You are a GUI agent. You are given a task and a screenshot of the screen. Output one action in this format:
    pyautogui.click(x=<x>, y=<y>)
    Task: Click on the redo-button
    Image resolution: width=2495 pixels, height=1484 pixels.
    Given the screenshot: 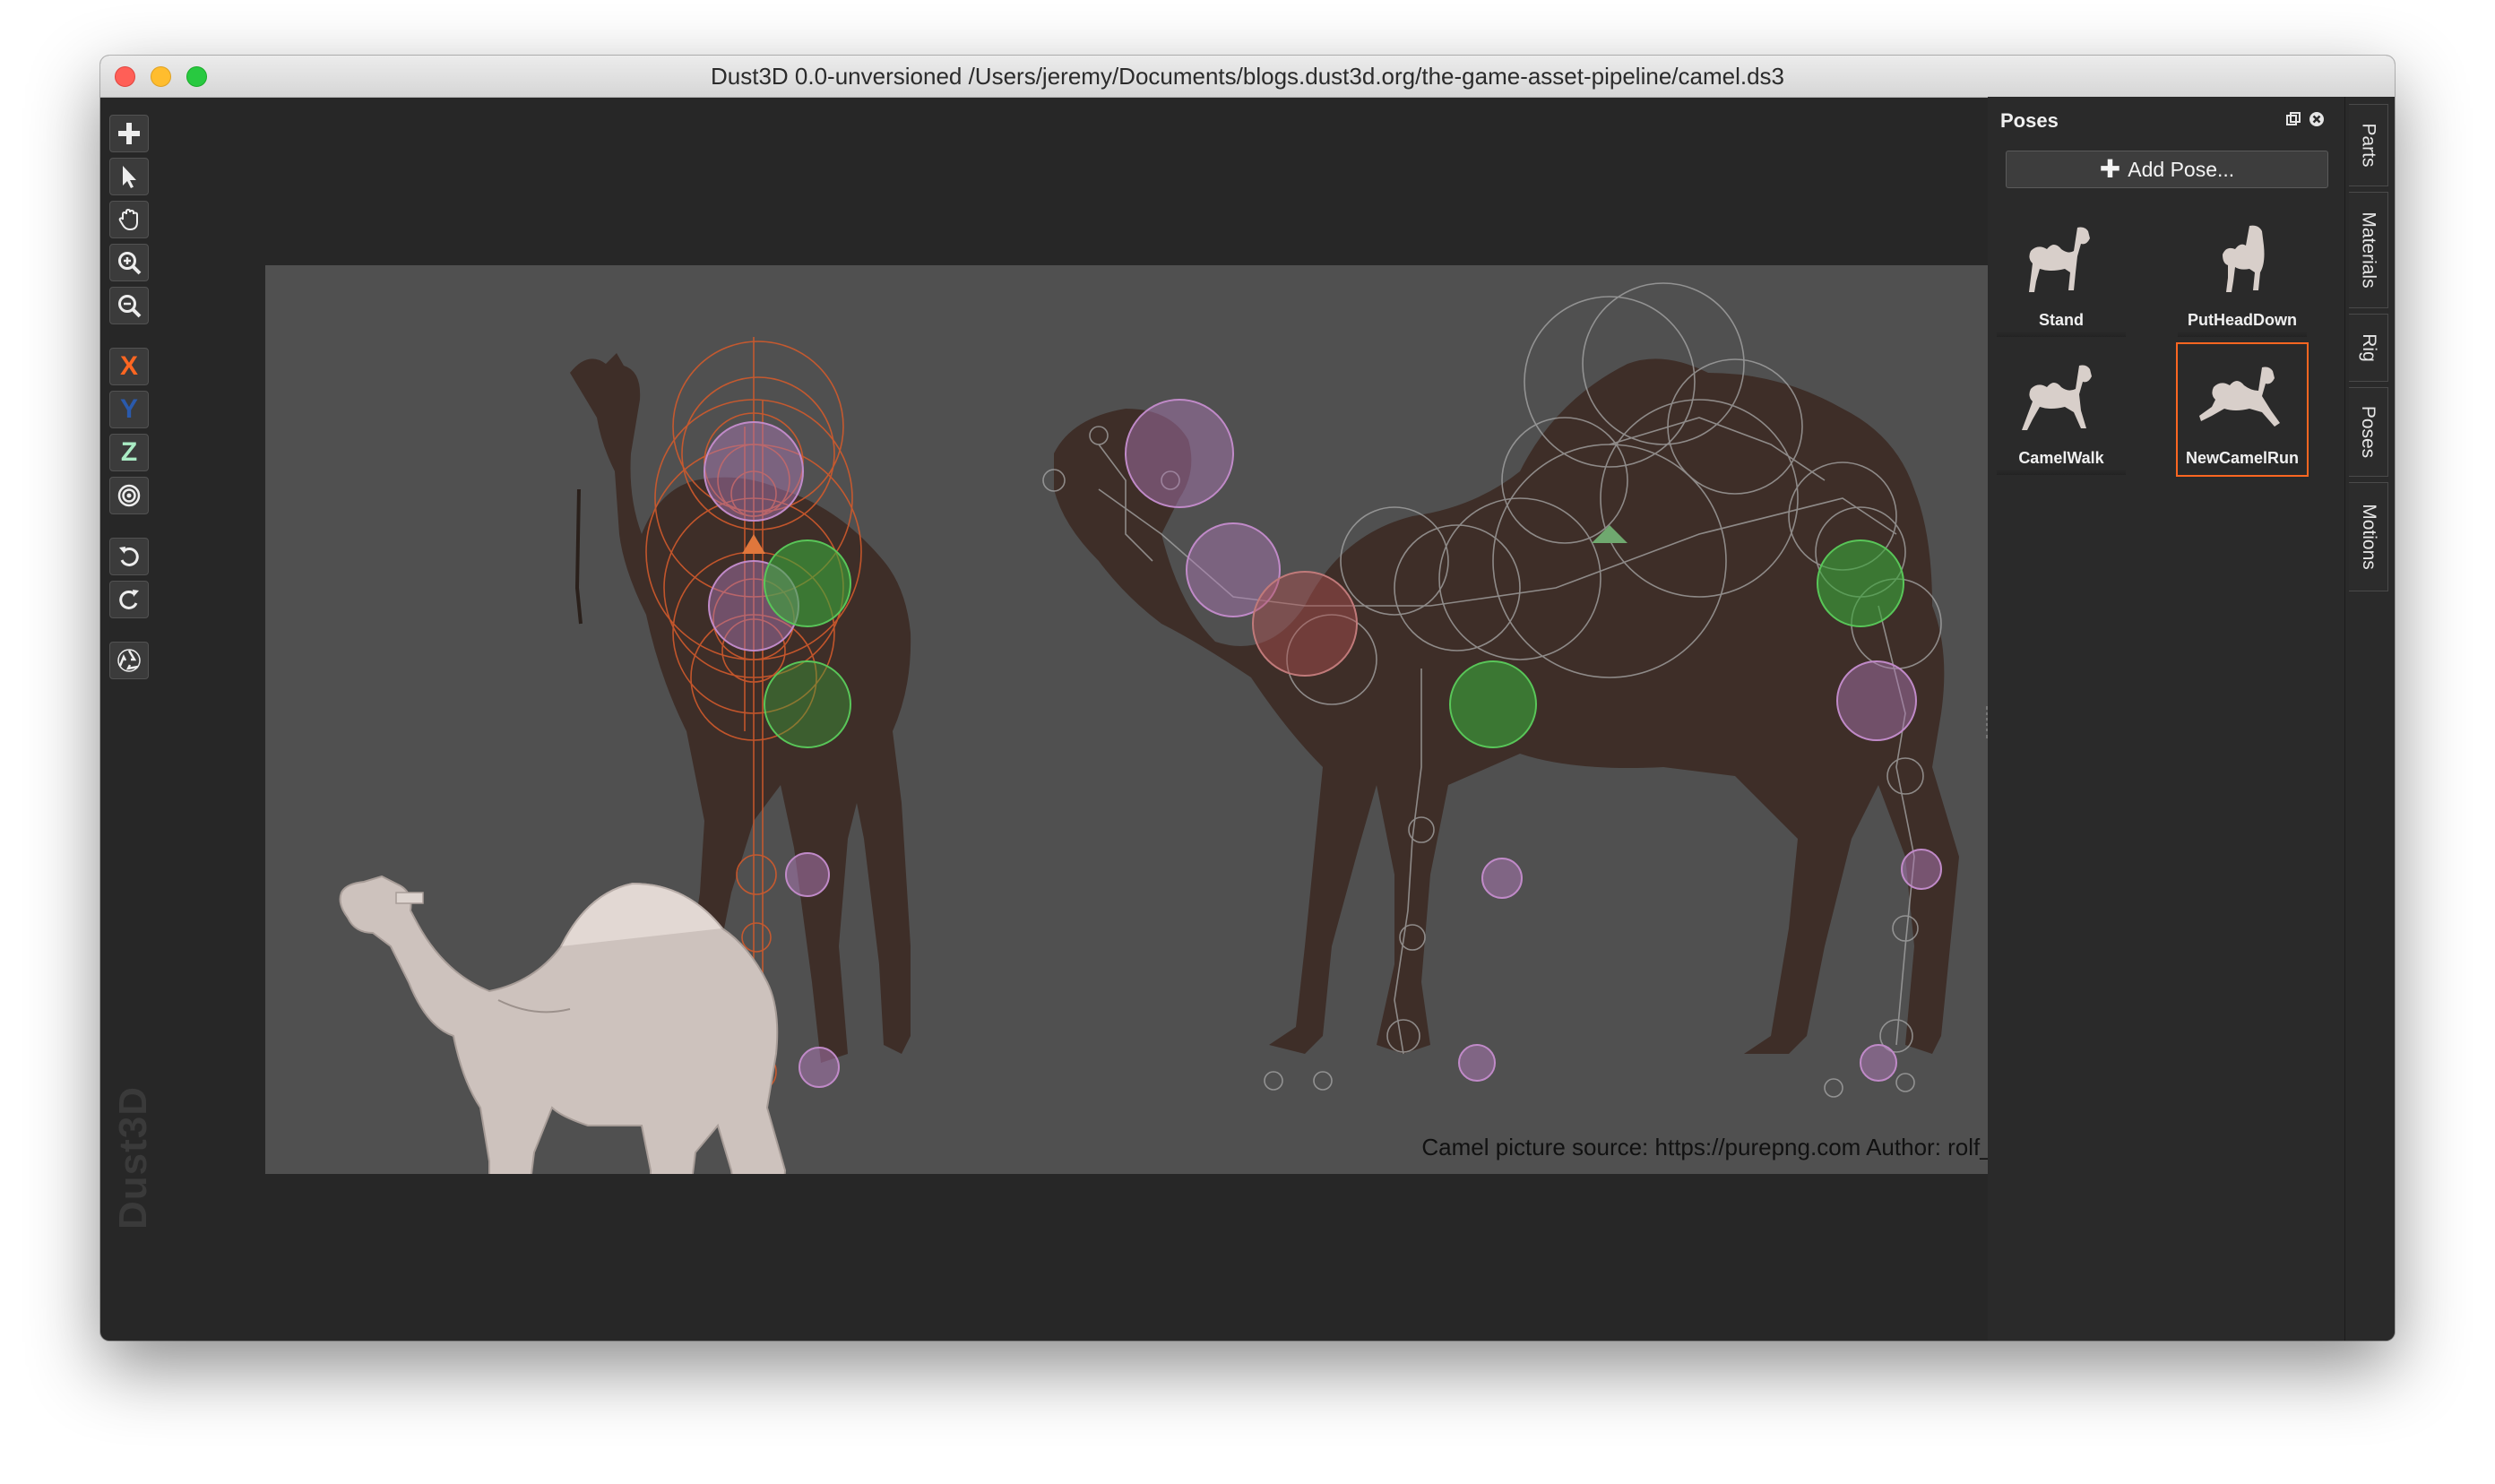 What is the action you would take?
    pyautogui.click(x=129, y=599)
    